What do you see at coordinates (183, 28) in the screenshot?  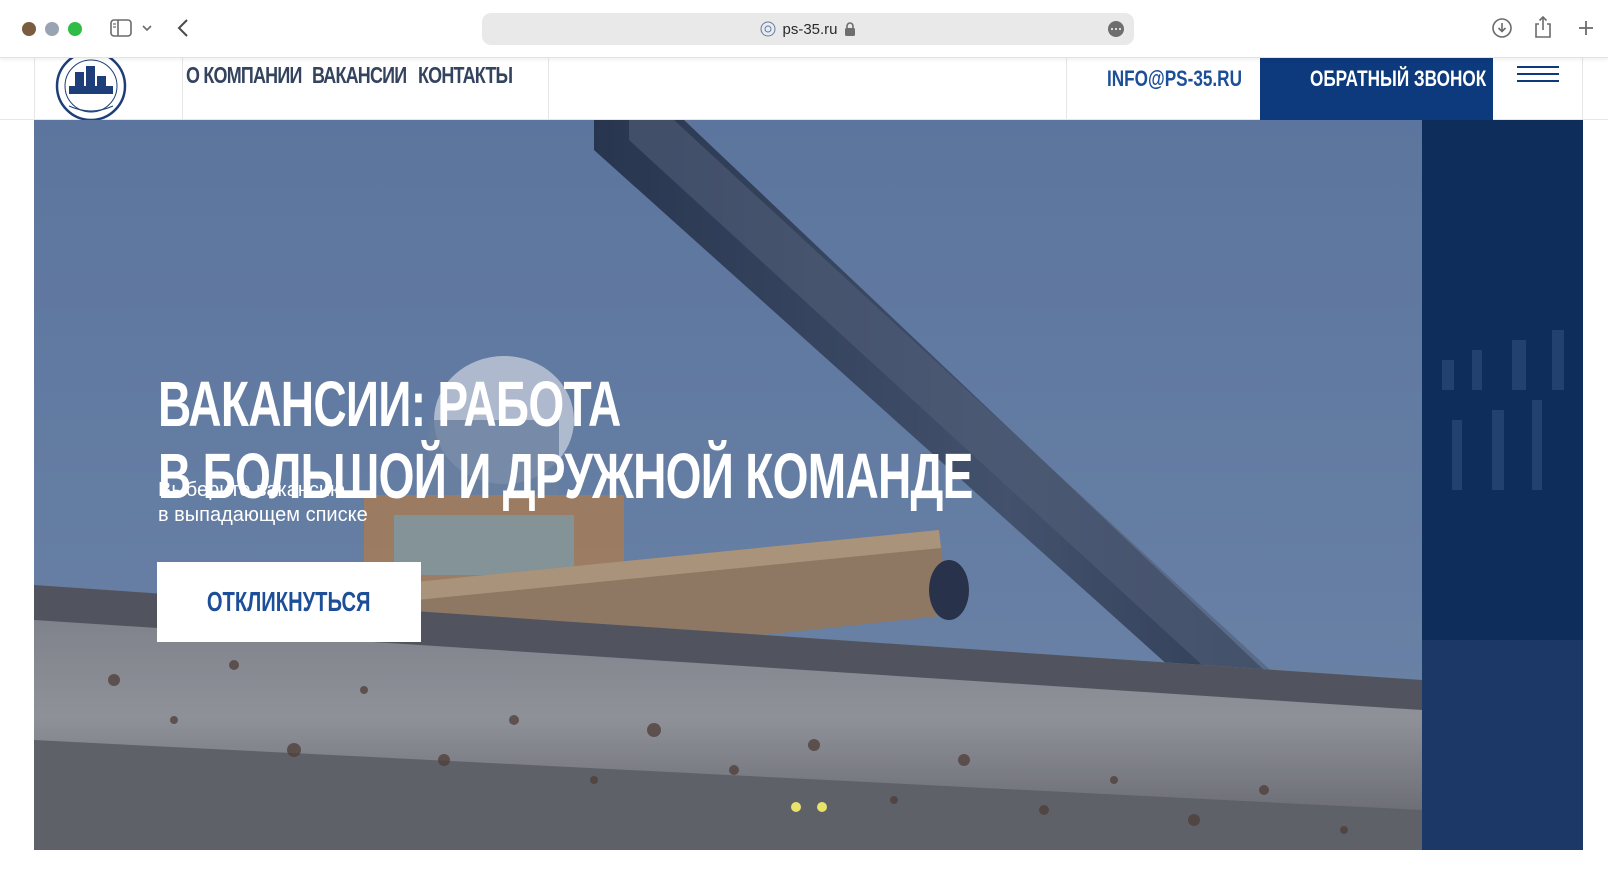 I see `back-icon` at bounding box center [183, 28].